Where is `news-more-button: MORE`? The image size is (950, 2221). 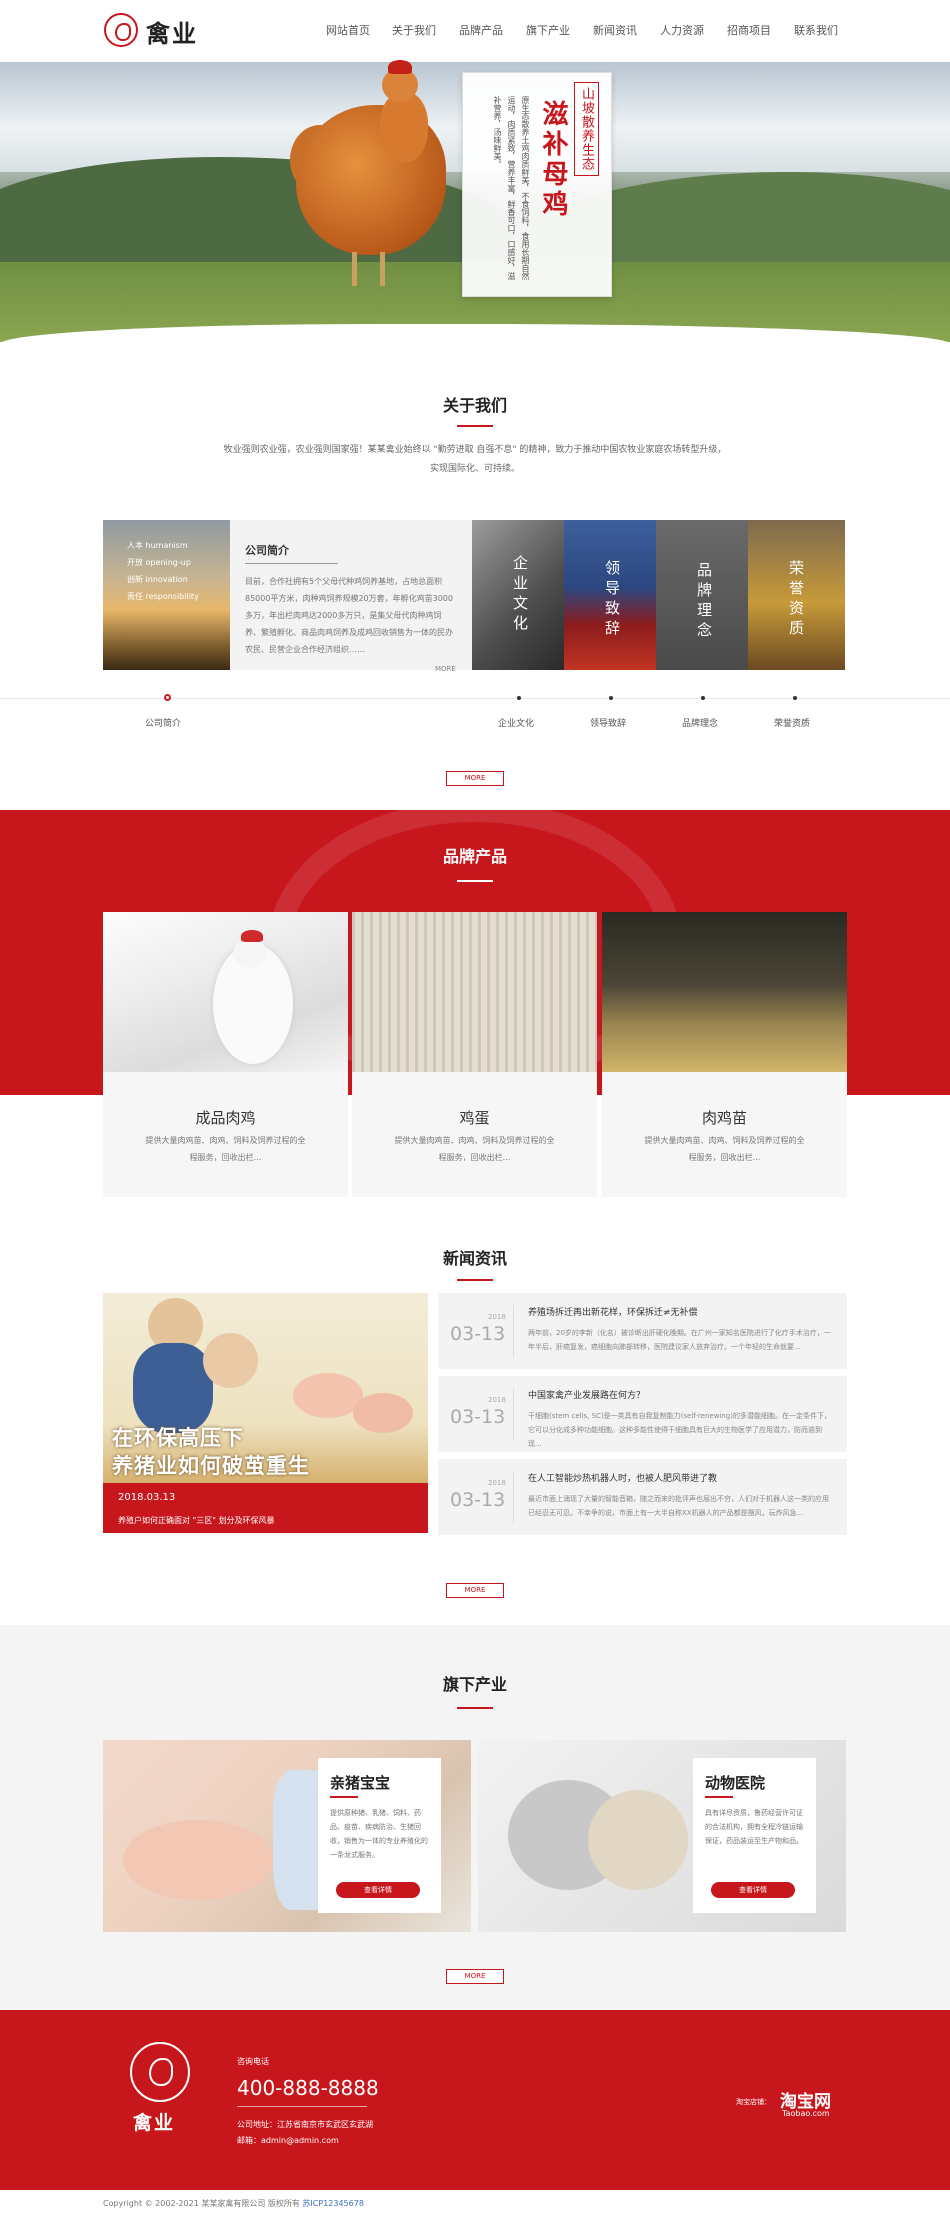
news-more-button: MORE is located at coordinates (475, 1590).